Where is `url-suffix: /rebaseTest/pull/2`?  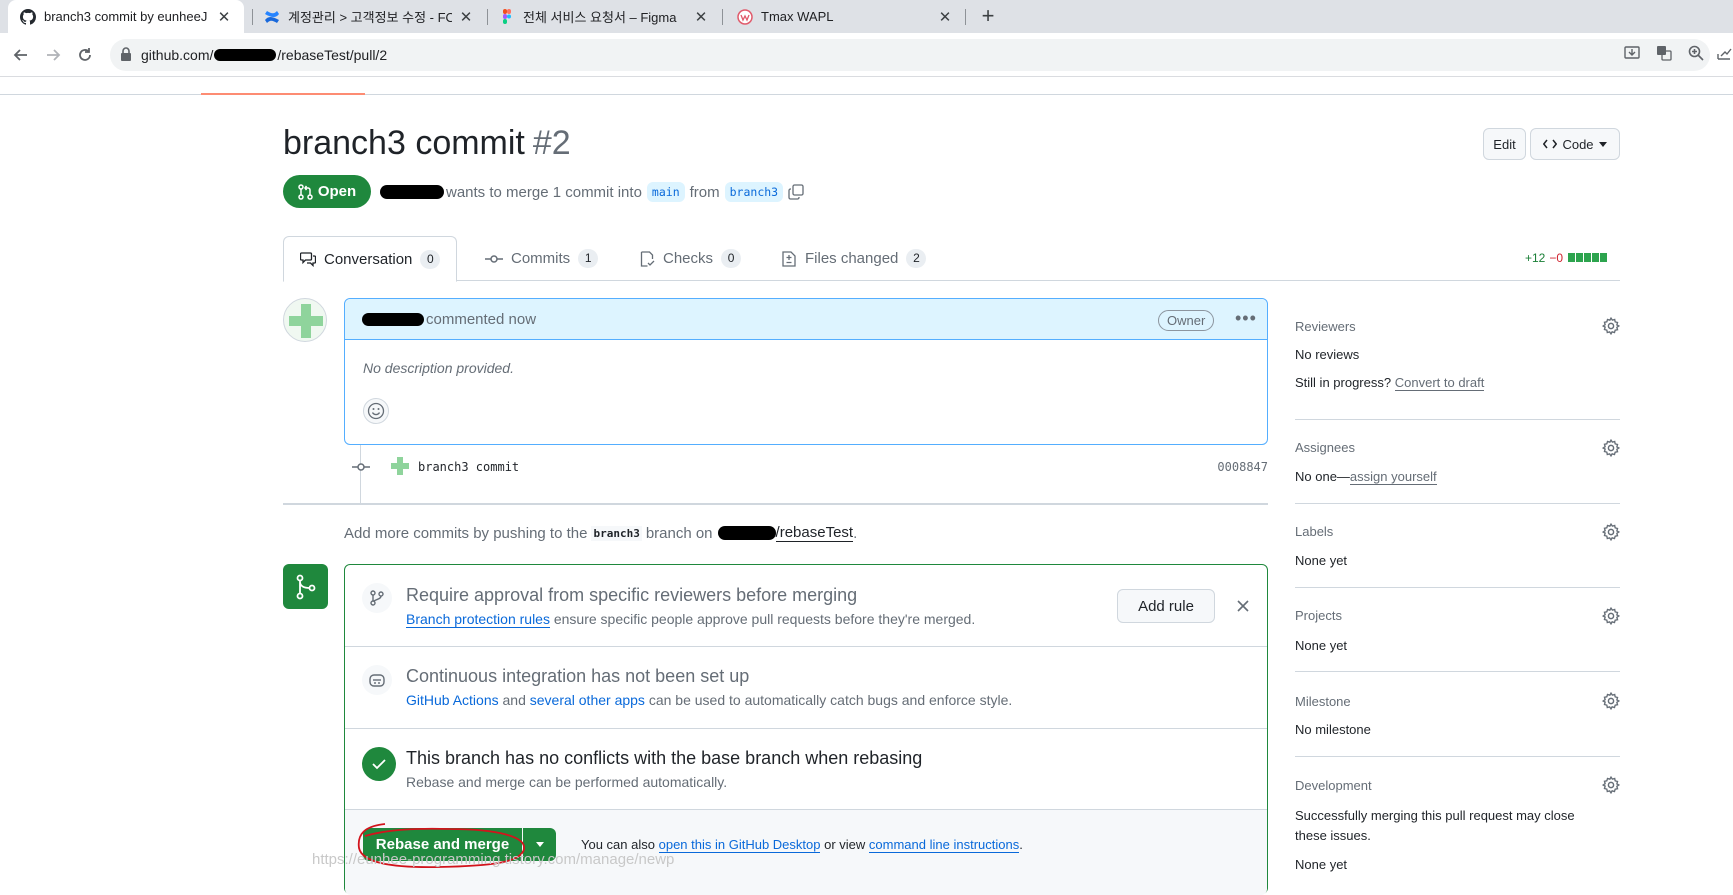 url-suffix: /rebaseTest/pull/2 is located at coordinates (332, 55).